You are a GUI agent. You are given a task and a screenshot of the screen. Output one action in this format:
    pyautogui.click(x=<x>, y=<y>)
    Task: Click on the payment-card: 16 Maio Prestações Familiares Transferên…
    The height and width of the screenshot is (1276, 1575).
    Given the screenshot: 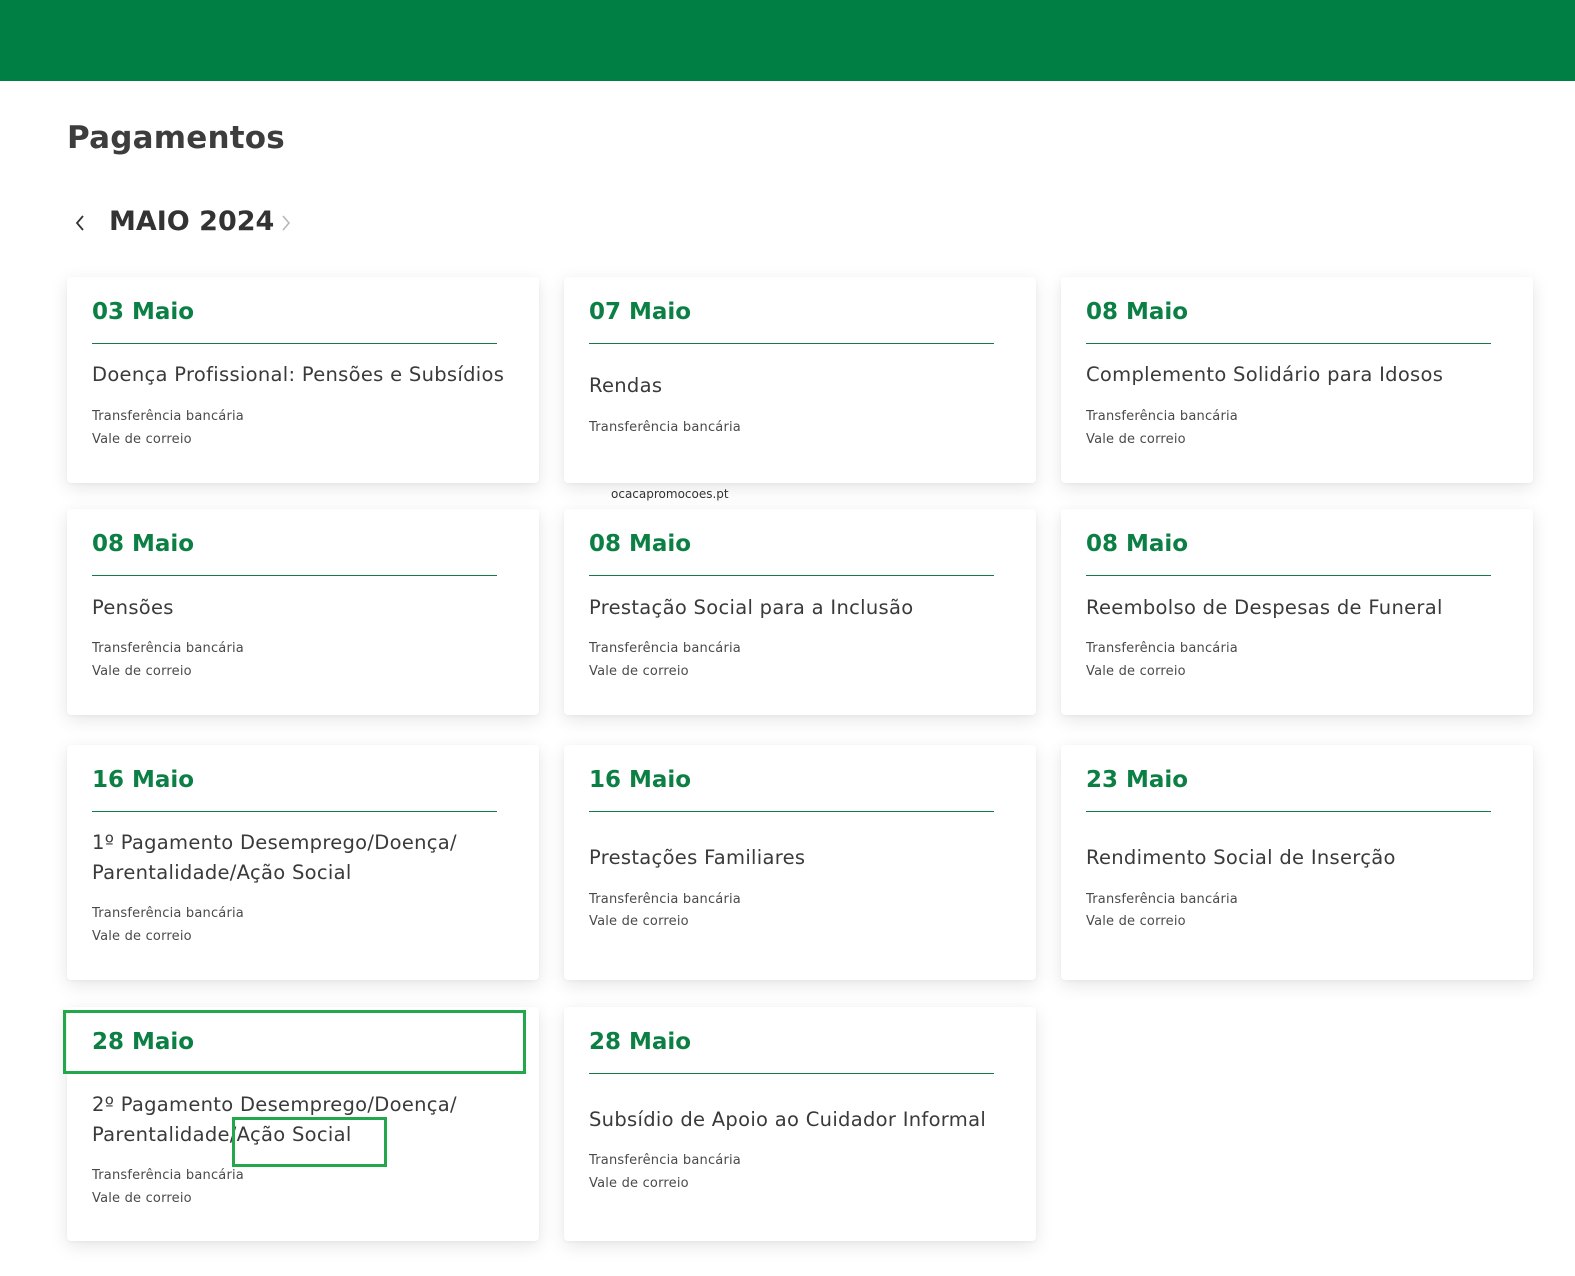 What is the action you would take?
    pyautogui.click(x=800, y=862)
    